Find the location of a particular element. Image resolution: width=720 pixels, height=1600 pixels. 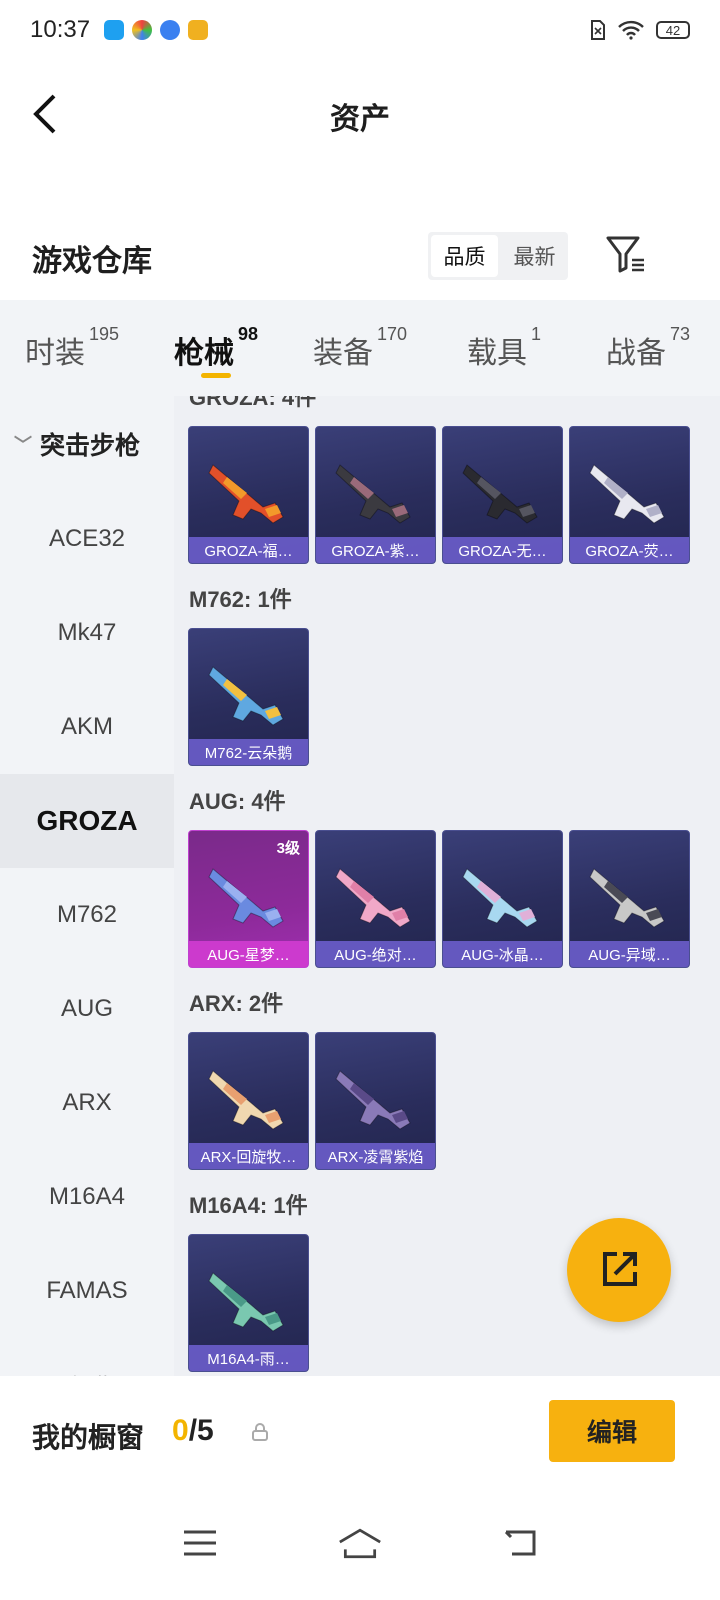

sidebar-item-m16a4: M16A4 is located at coordinates (87, 1197).